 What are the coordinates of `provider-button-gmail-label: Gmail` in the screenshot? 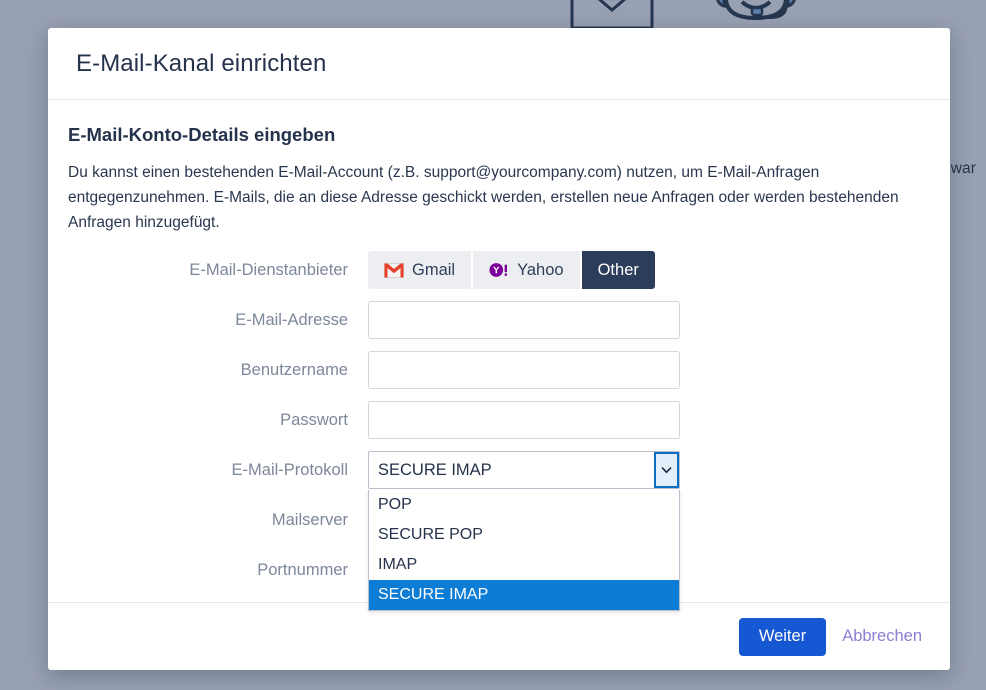 It's located at (434, 269).